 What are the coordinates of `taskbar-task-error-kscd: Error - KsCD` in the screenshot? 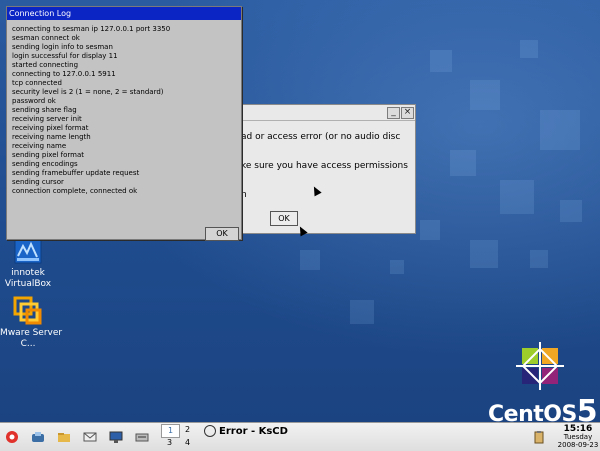 It's located at (360, 437).